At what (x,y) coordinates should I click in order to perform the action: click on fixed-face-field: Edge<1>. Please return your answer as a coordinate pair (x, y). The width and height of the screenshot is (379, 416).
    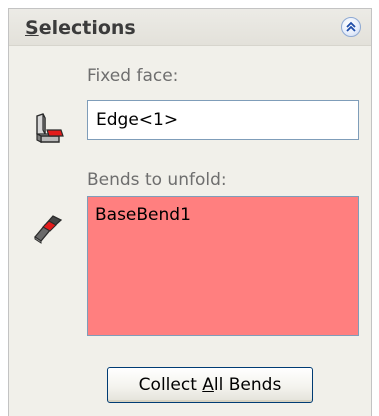
    Looking at the image, I should click on (223, 120).